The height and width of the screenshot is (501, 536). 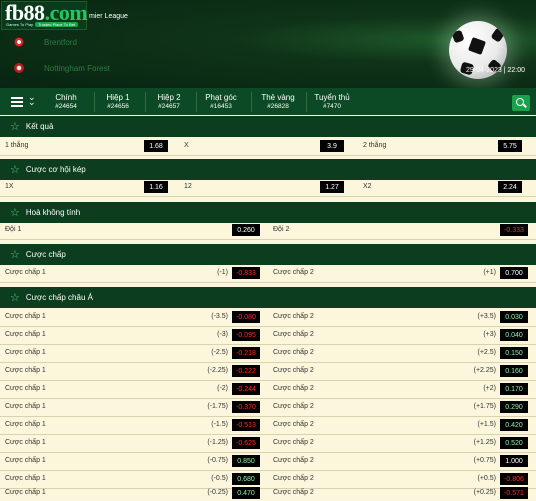 What do you see at coordinates (514, 389) in the screenshot?
I see `odds-button: 0.170` at bounding box center [514, 389].